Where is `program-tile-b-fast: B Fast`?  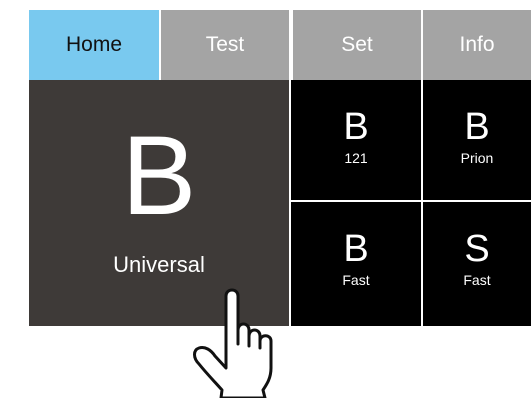
program-tile-b-fast: B Fast is located at coordinates (356, 264).